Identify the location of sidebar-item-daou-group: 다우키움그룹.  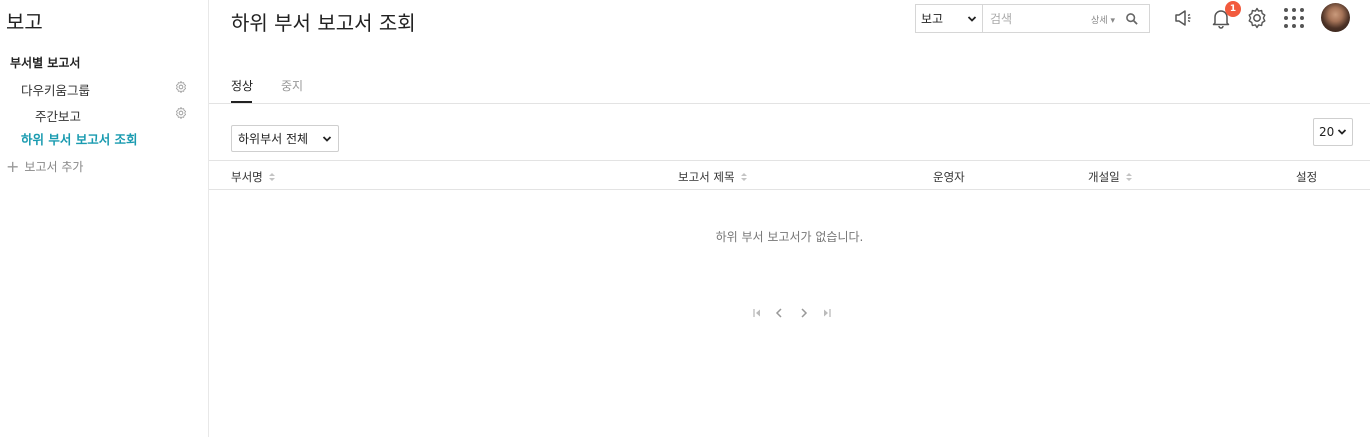
(55, 89).